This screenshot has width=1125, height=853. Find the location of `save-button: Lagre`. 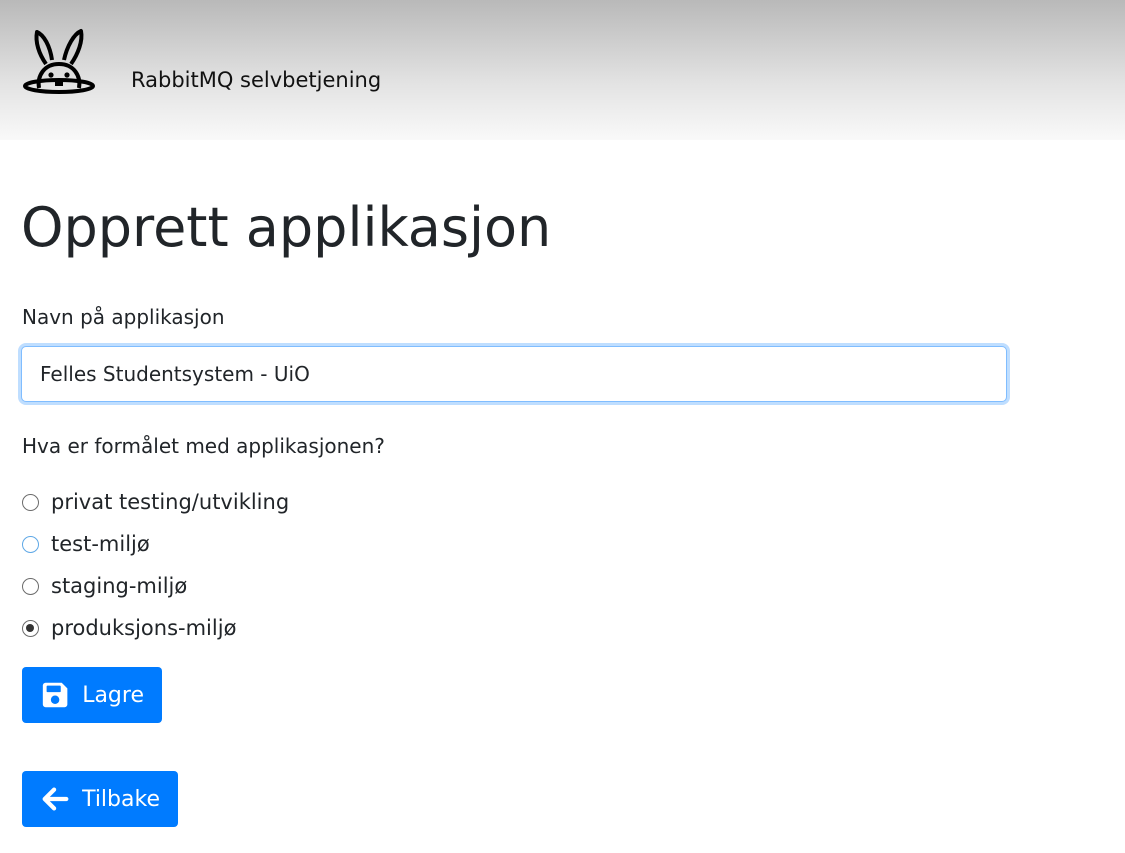

save-button: Lagre is located at coordinates (92, 695).